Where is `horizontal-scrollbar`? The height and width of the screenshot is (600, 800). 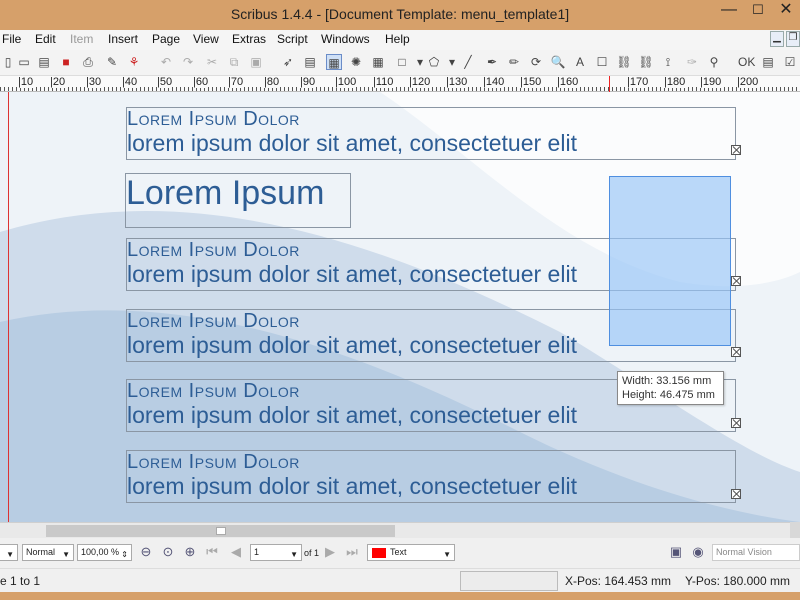 horizontal-scrollbar is located at coordinates (400, 530).